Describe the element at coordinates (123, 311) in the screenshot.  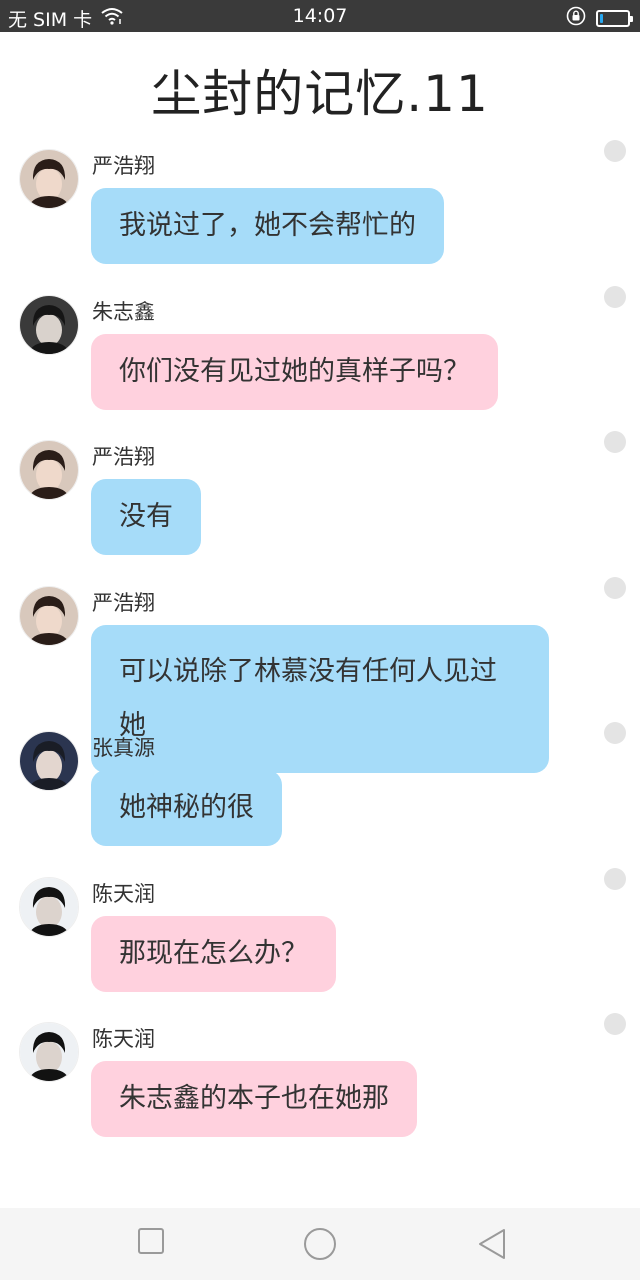
I see `sender-name: 朱志鑫` at that location.